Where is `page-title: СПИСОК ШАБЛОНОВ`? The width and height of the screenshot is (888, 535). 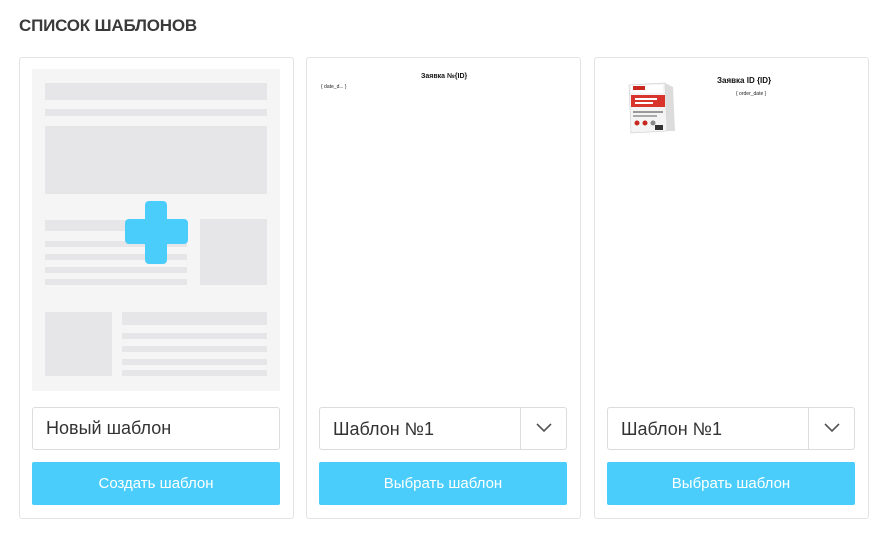 page-title: СПИСОК ШАБЛОНОВ is located at coordinates (108, 25).